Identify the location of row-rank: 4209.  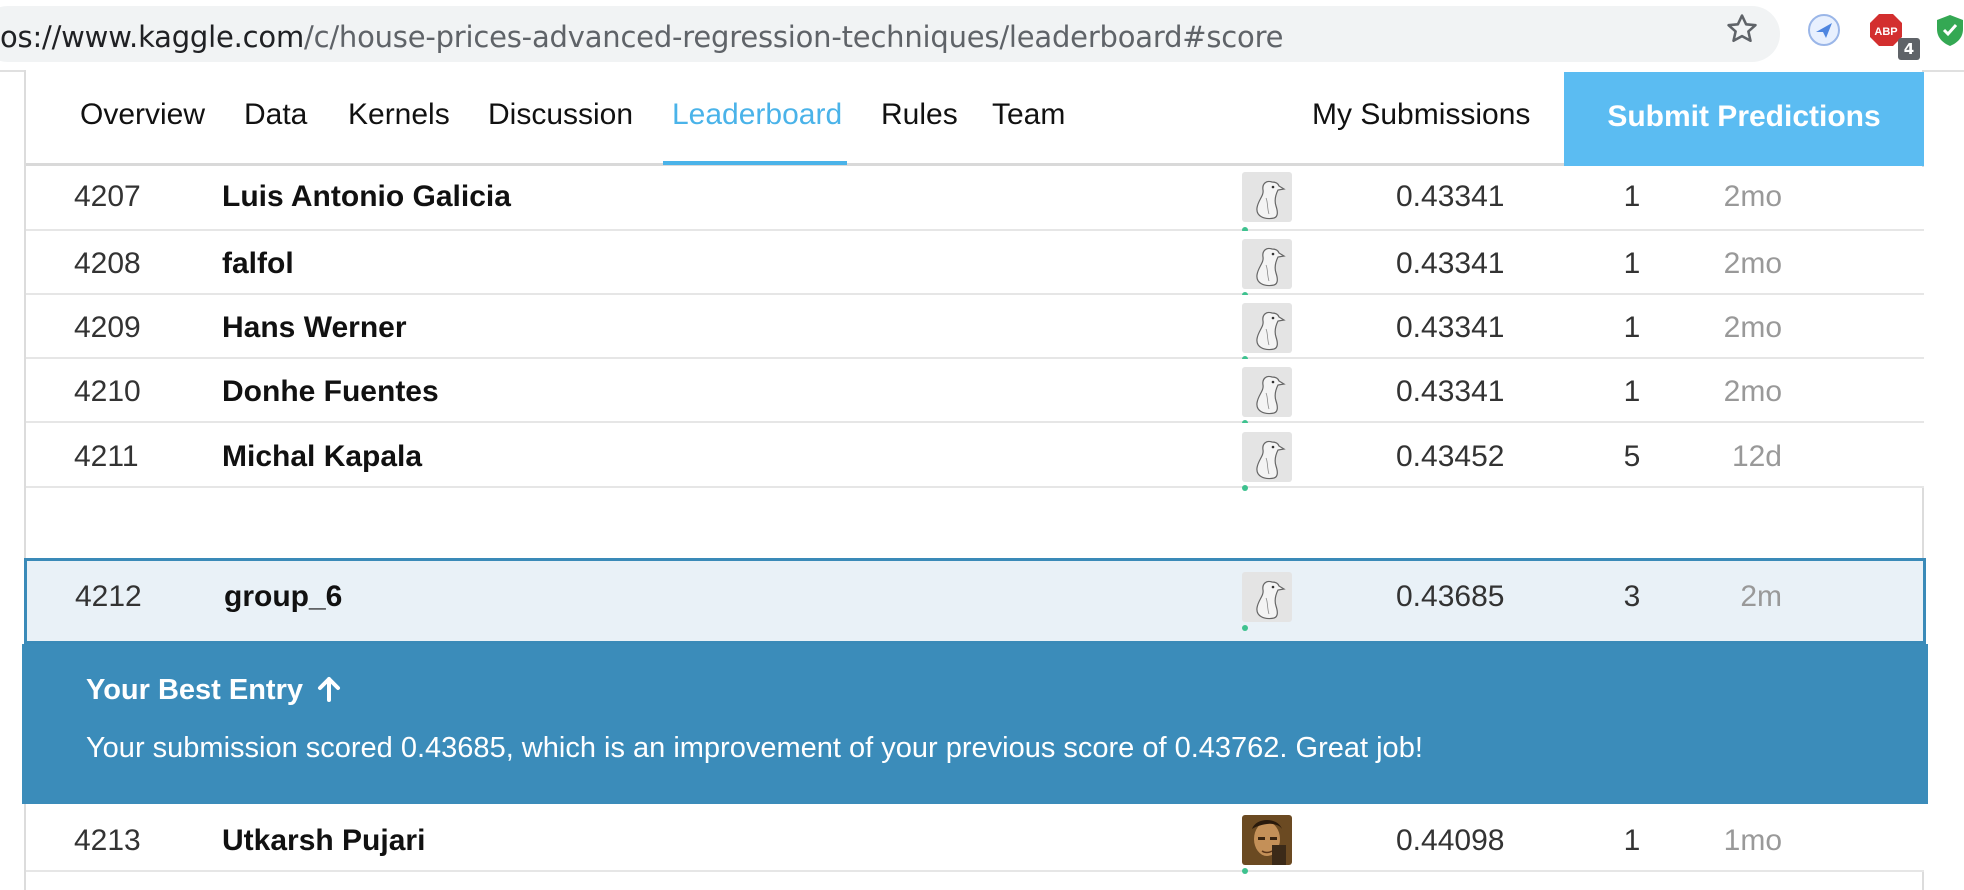
(107, 327).